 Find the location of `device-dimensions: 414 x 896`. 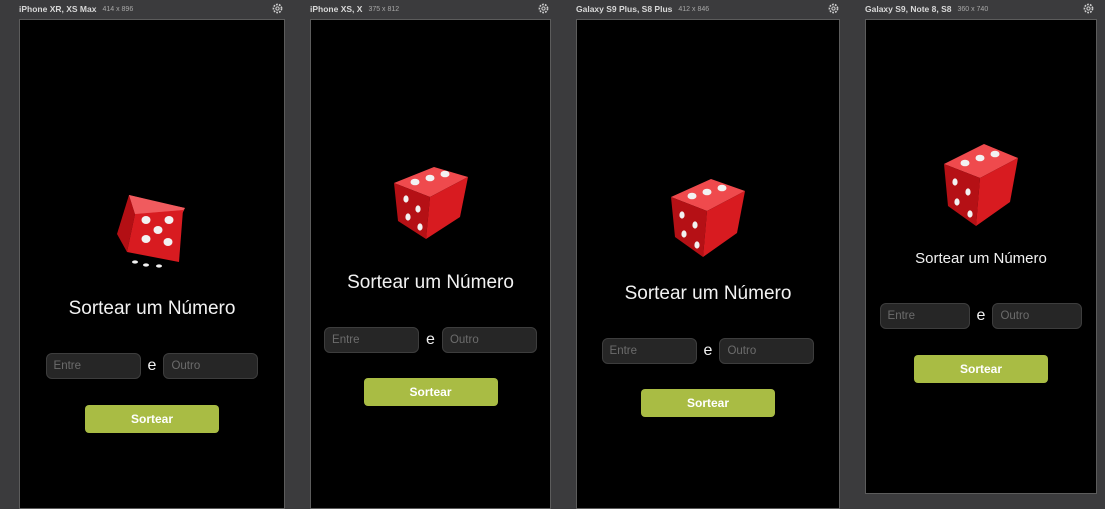

device-dimensions: 414 x 896 is located at coordinates (118, 9).